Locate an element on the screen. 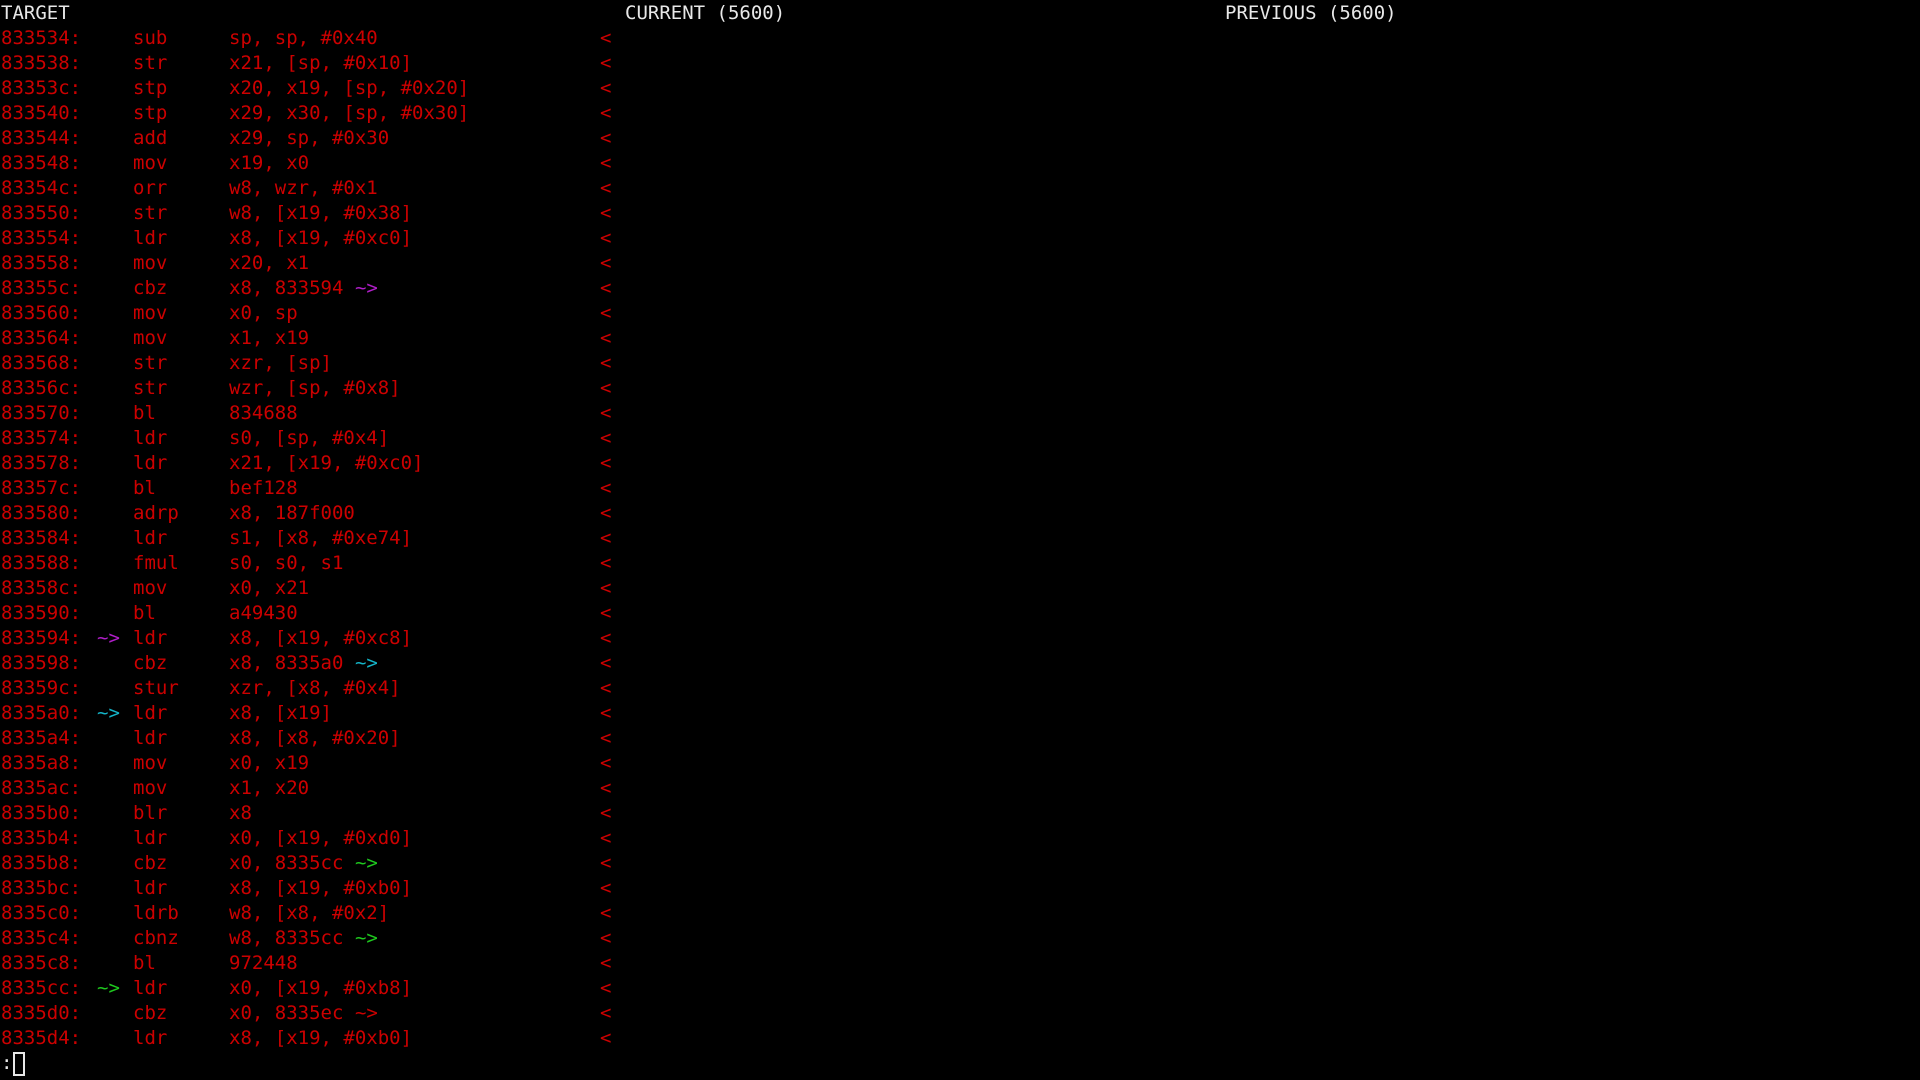  instruction-operands: x8, [x19, #0xb0] is located at coordinates (321, 1038).